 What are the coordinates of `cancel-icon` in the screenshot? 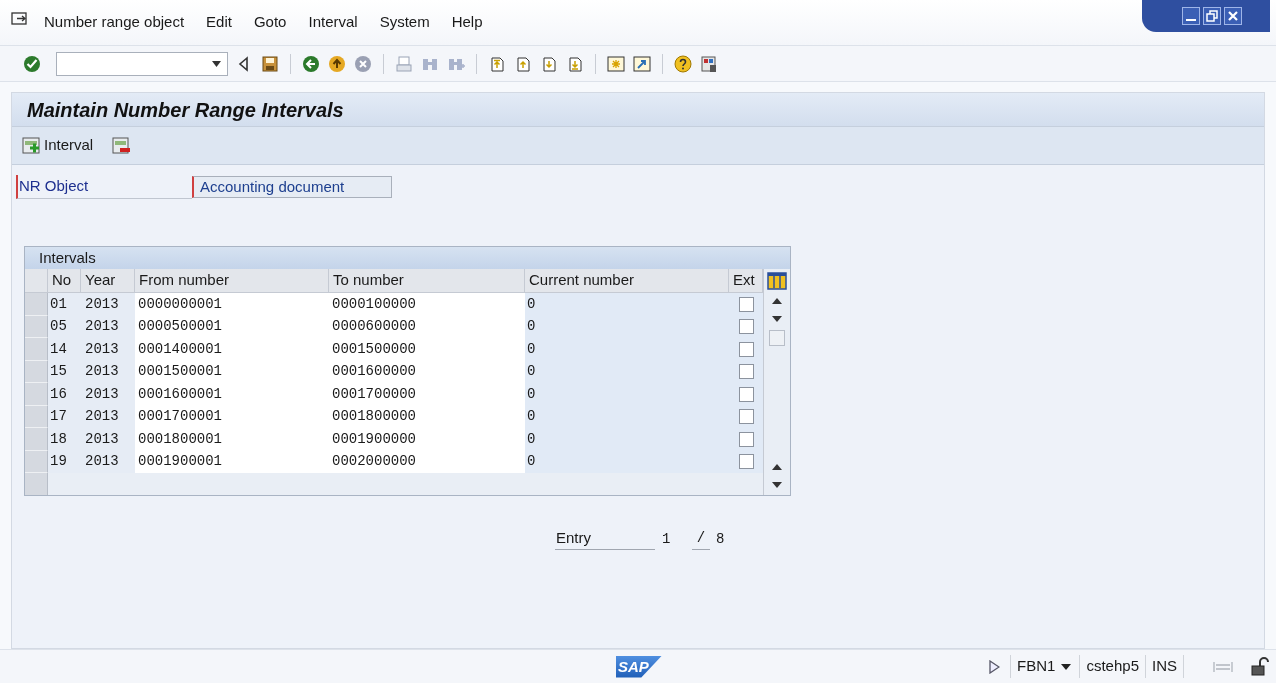 It's located at (363, 63).